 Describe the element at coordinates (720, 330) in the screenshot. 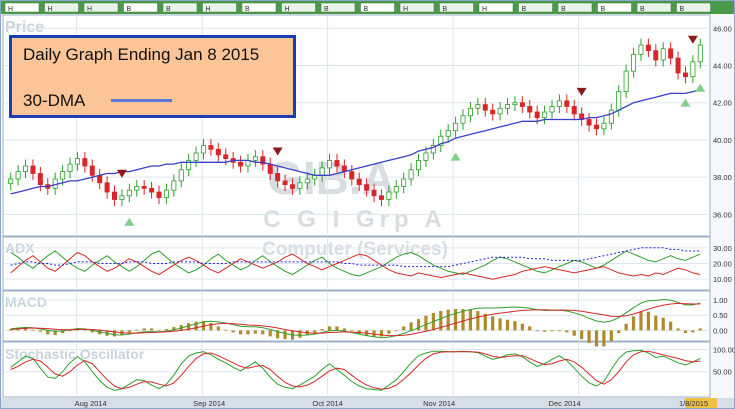

I see `y-tick-label: 0.00` at that location.